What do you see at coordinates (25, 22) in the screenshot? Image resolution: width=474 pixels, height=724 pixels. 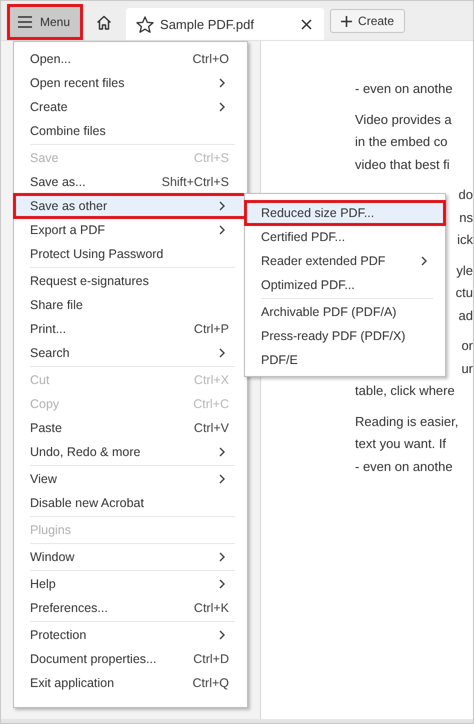 I see `menu-icon` at bounding box center [25, 22].